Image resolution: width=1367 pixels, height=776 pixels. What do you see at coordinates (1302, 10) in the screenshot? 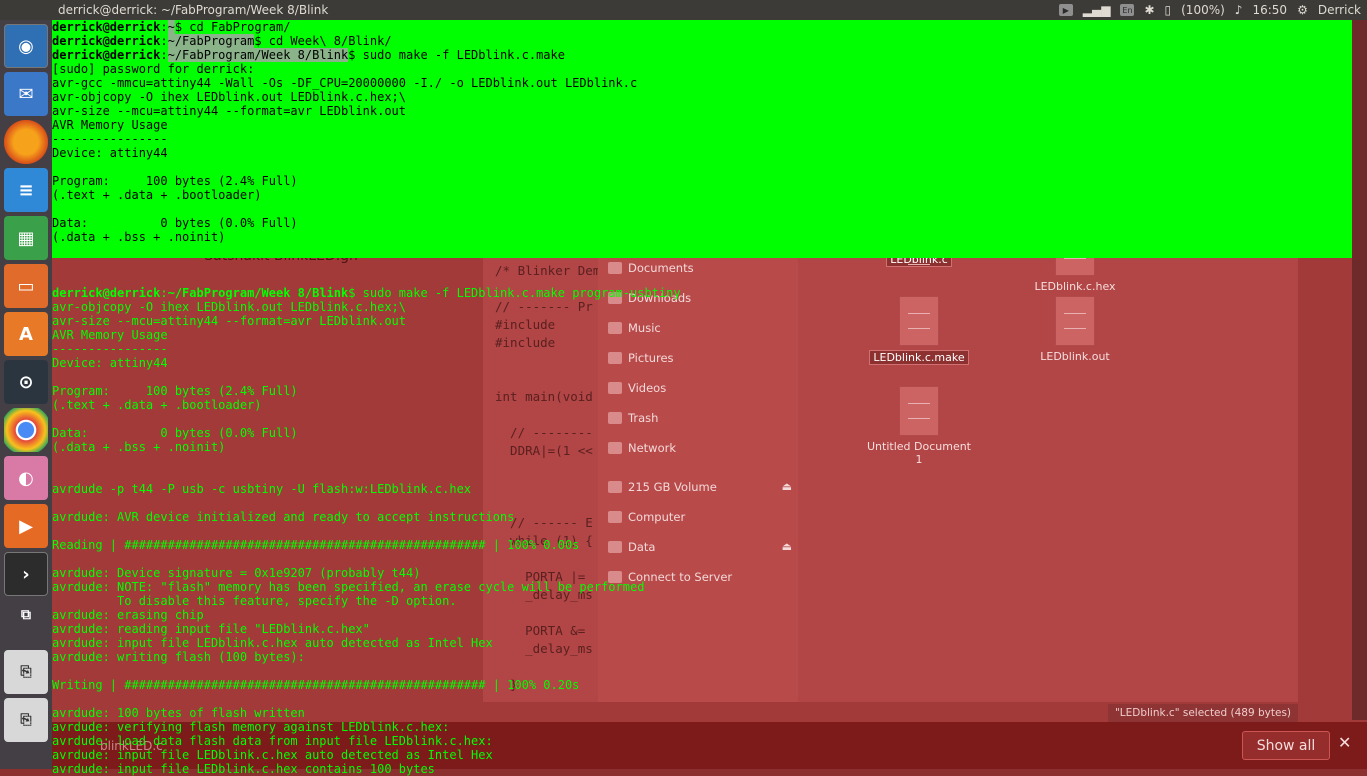
I see `session-gear-icon: ⚙` at bounding box center [1302, 10].